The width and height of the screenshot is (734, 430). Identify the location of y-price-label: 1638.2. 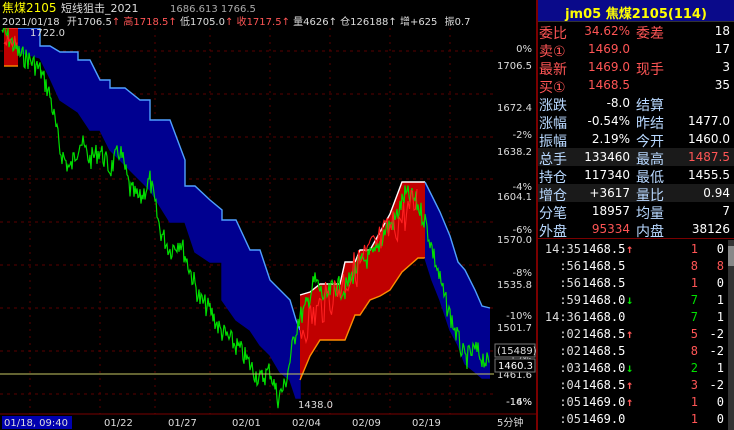
(514, 152).